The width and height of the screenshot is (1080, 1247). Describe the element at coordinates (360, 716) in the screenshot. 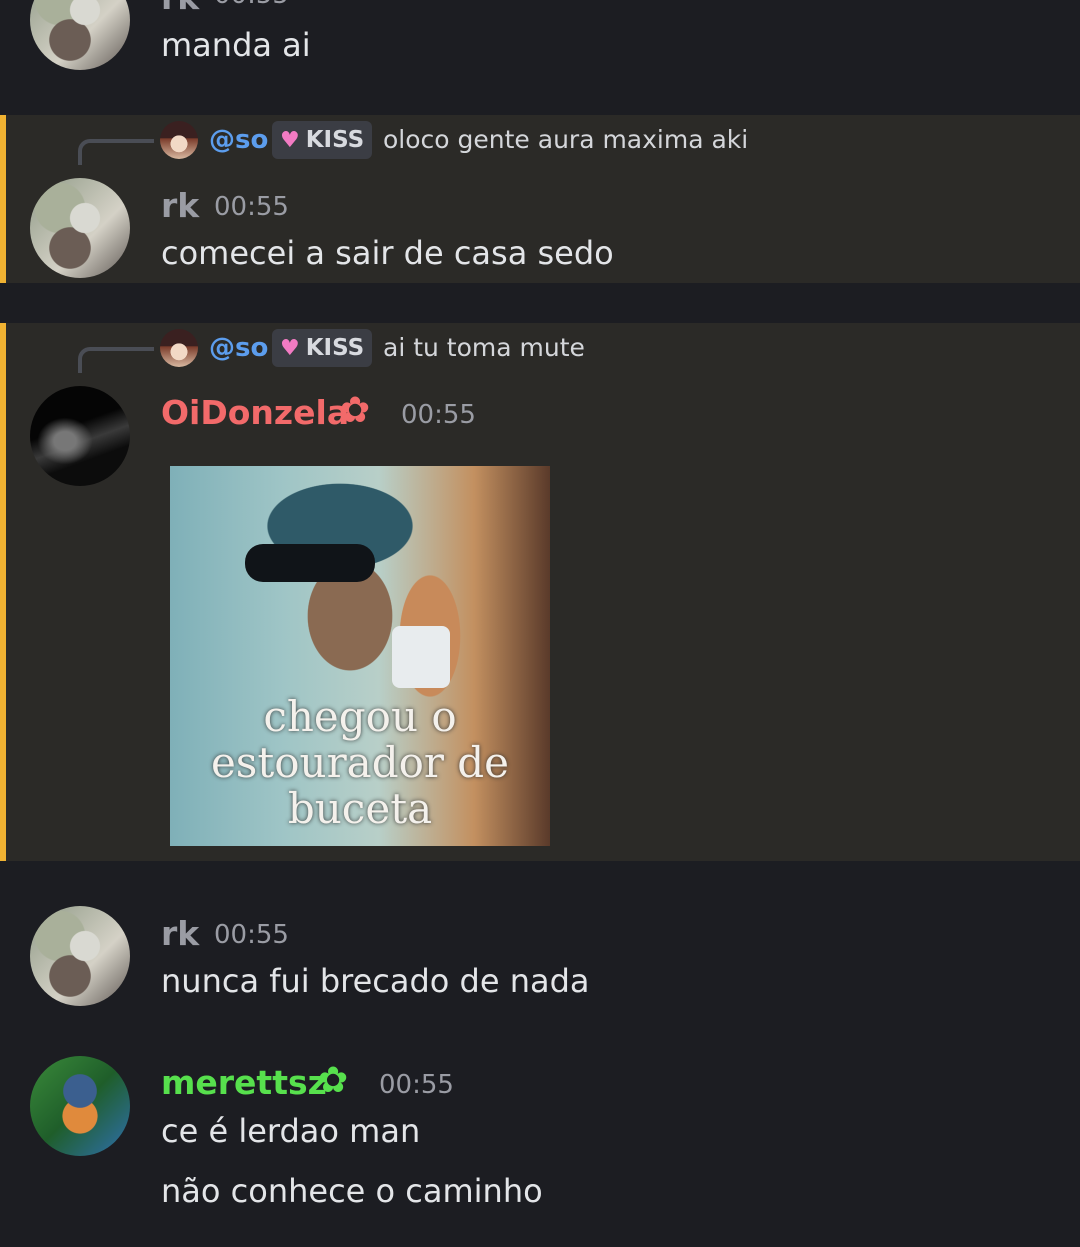

I see `caption-line-1: chegou o` at that location.